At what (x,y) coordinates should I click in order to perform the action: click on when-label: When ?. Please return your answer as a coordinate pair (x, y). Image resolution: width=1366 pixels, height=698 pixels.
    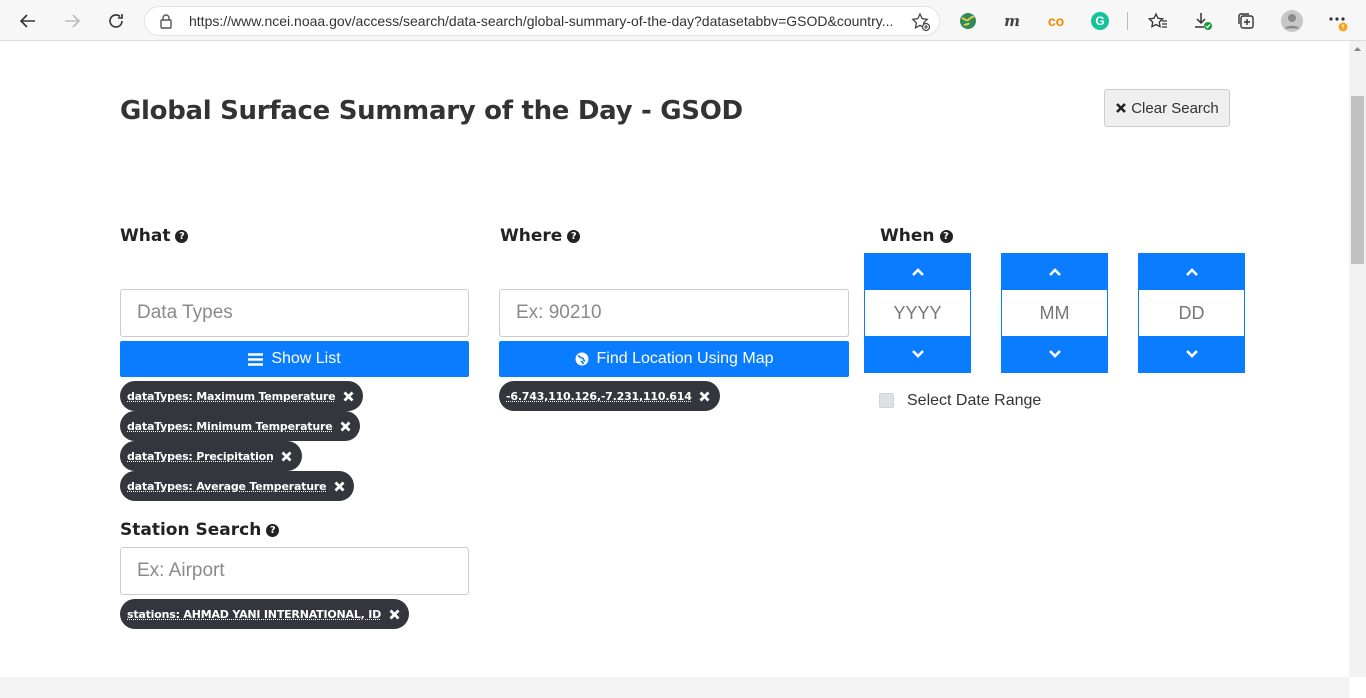
    Looking at the image, I should click on (916, 236).